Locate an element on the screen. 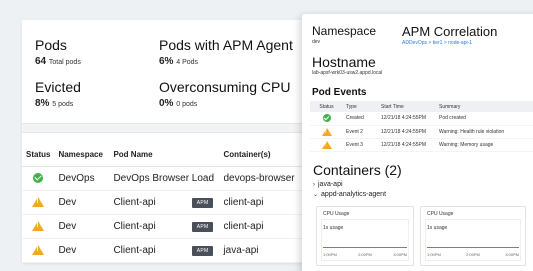 The image size is (533, 271). apm-pods-sub: 4 Pods is located at coordinates (187, 62).